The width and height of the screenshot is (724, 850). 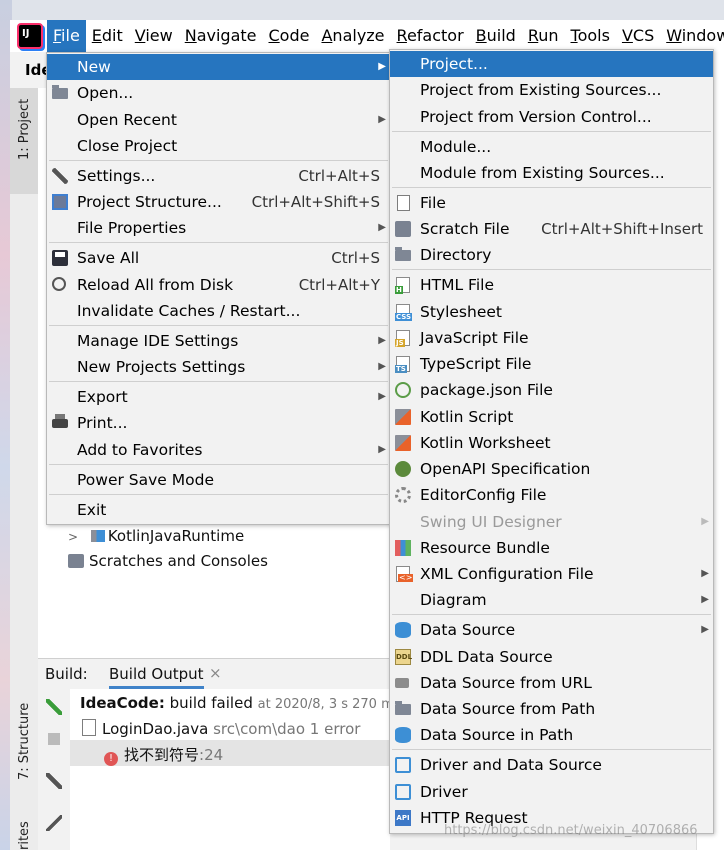 What do you see at coordinates (352, 36) in the screenshot?
I see `menu-analyze: Analyze` at bounding box center [352, 36].